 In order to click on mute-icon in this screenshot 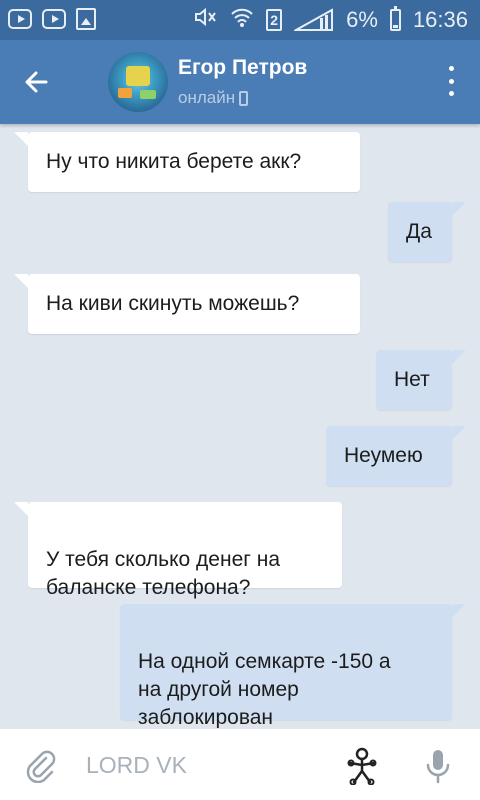, I will do `click(206, 19)`.